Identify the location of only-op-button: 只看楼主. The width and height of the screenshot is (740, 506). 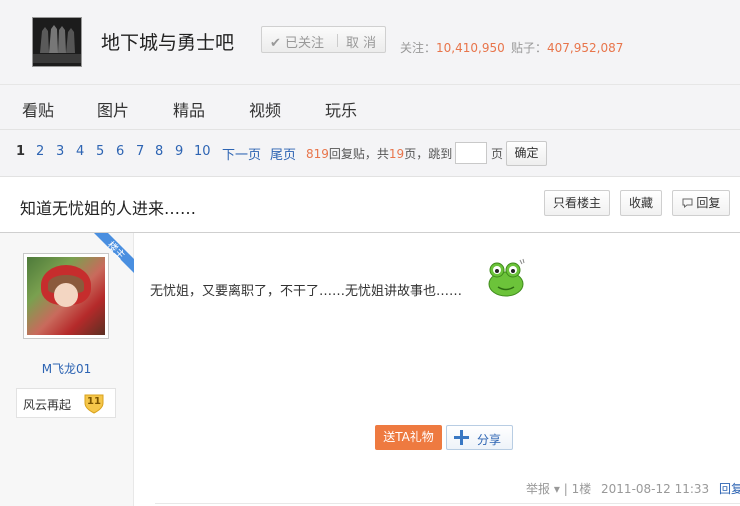
(577, 203).